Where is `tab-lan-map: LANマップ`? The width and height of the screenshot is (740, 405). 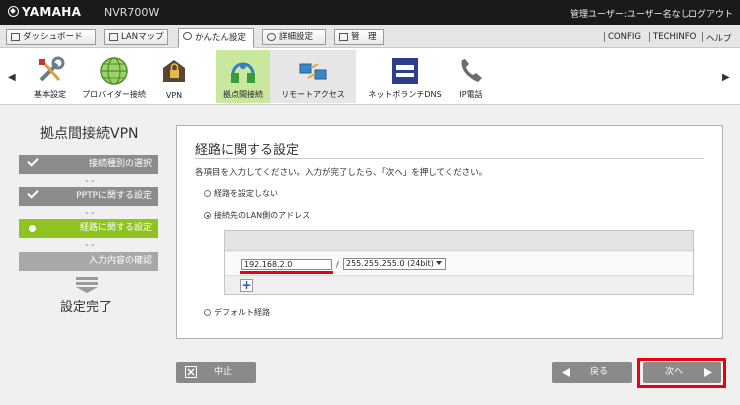
tab-lan-map: LANマップ is located at coordinates (136, 37).